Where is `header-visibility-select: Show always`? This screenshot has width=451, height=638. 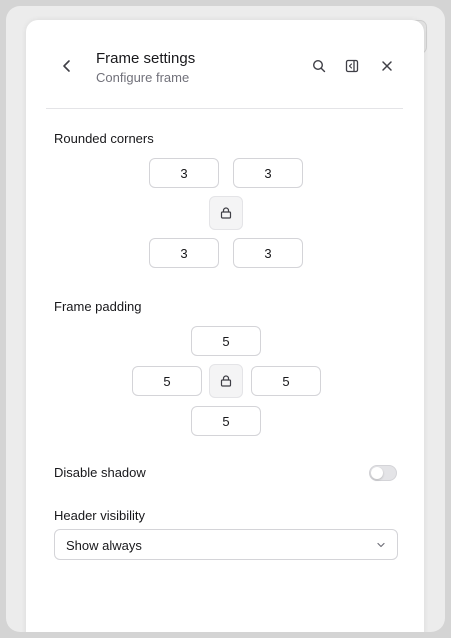
header-visibility-select: Show always is located at coordinates (226, 544).